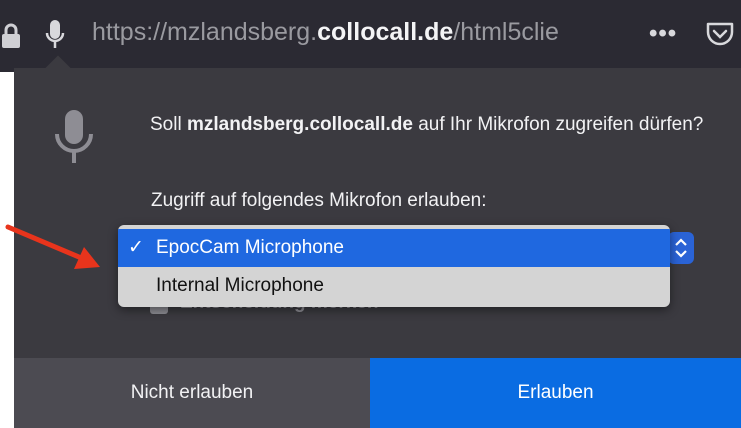 This screenshot has width=741, height=428. What do you see at coordinates (55, 37) in the screenshot?
I see `microphone-permission-icon` at bounding box center [55, 37].